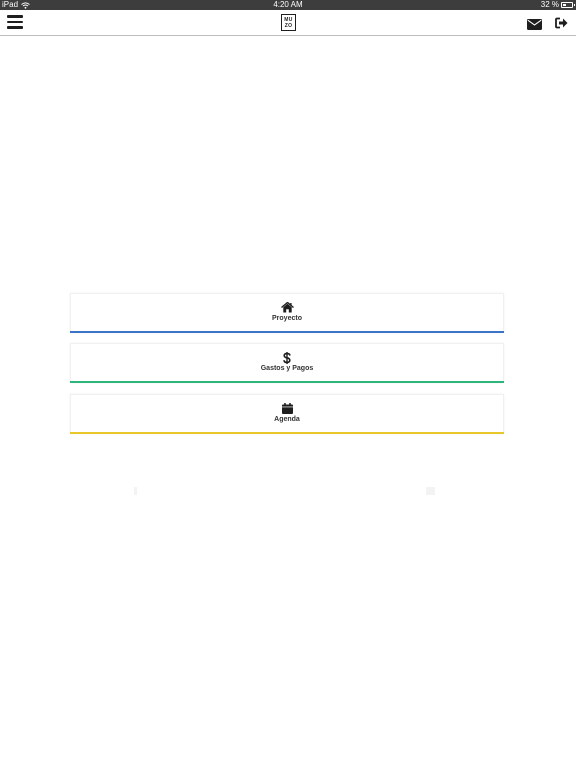  Describe the element at coordinates (287, 433) in the screenshot. I see `agenda-accent-bar` at that location.